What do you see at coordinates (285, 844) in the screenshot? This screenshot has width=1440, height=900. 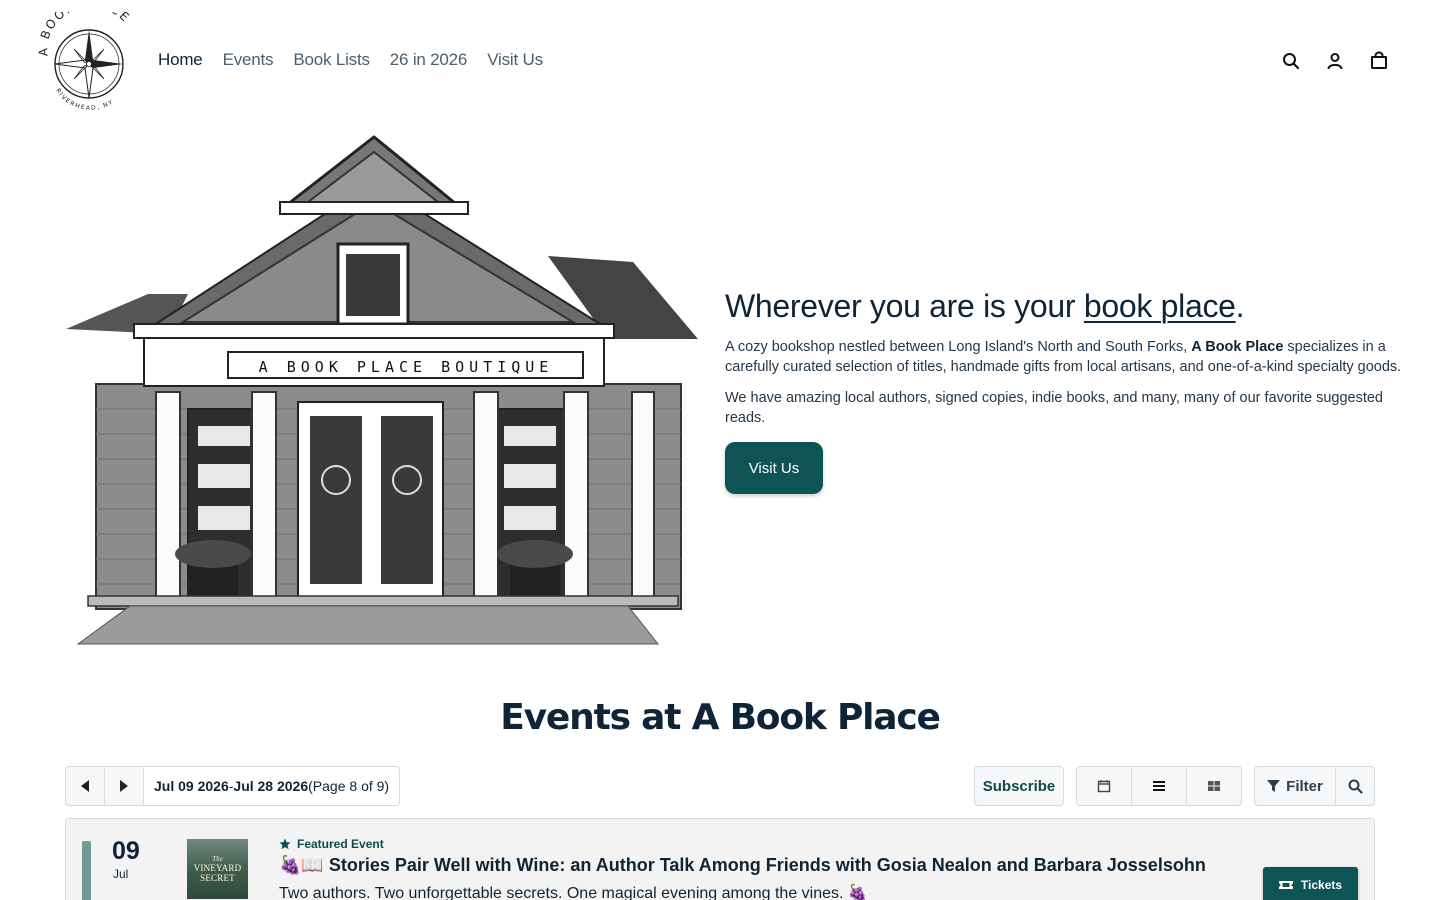 I see `star-icon` at bounding box center [285, 844].